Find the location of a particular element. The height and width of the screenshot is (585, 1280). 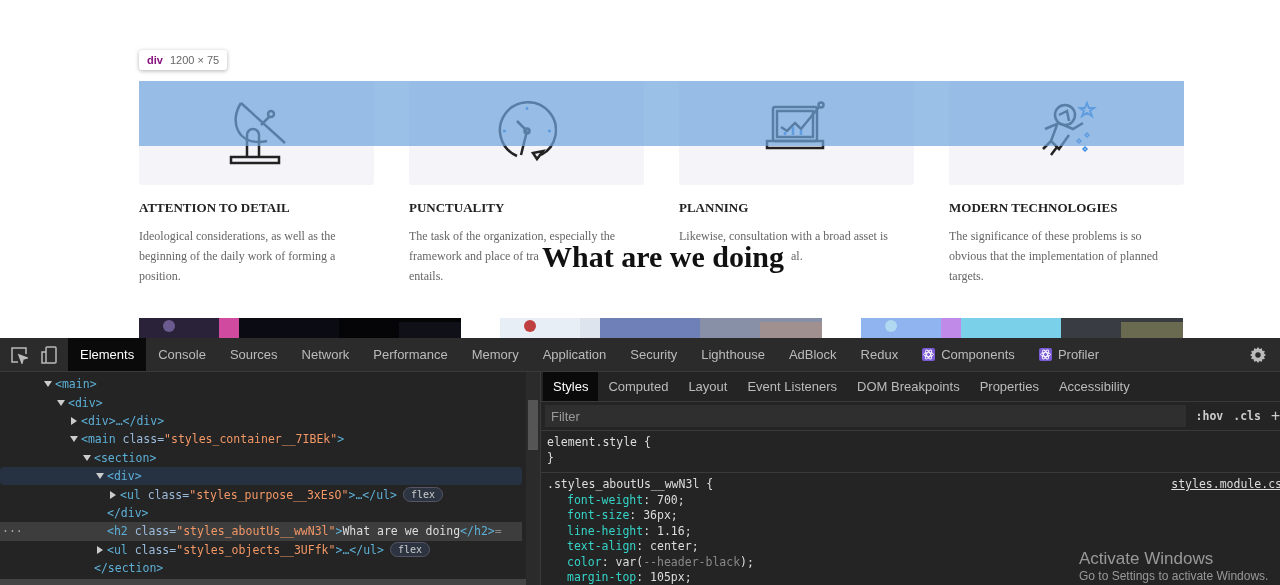

description-line: Ideological considerations, as well as the is located at coordinates (237, 236).